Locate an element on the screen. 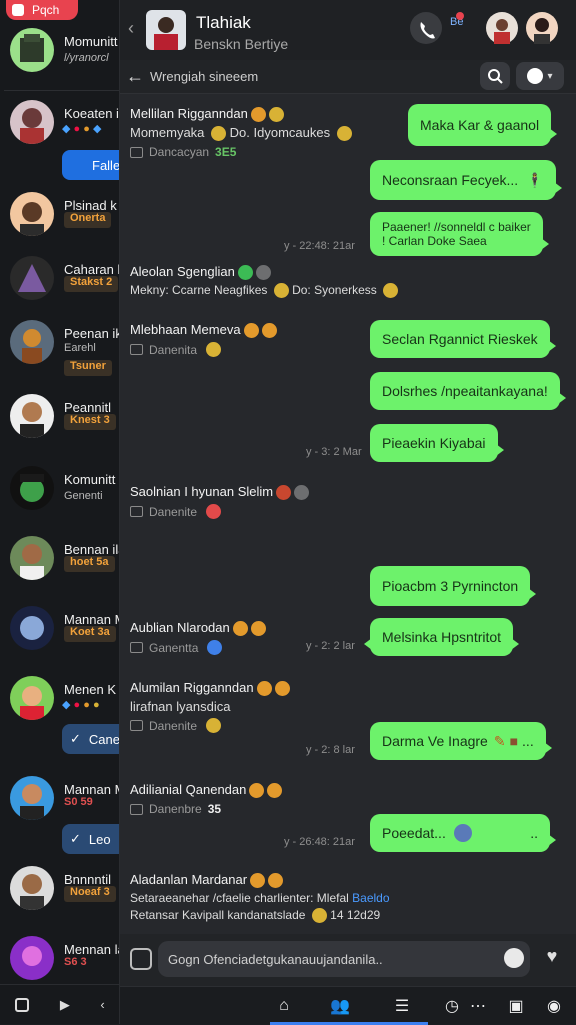  arrow-left-icon: ← is located at coordinates (135, 76).